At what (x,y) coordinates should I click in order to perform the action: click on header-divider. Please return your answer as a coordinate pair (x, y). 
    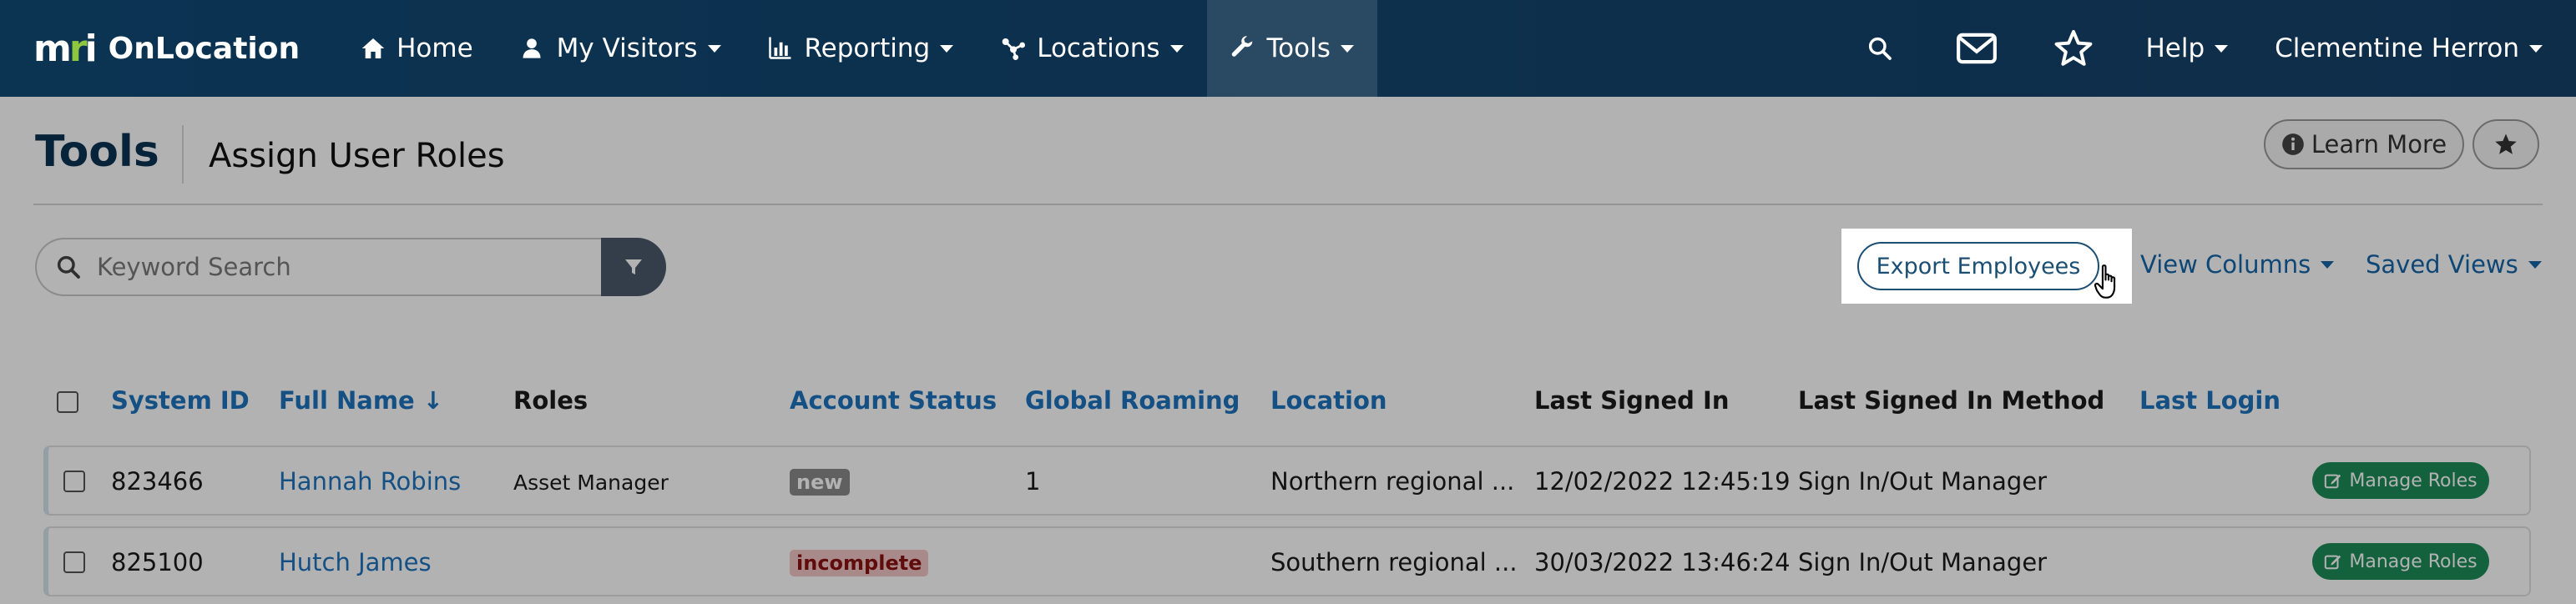
    Looking at the image, I should click on (1288, 204).